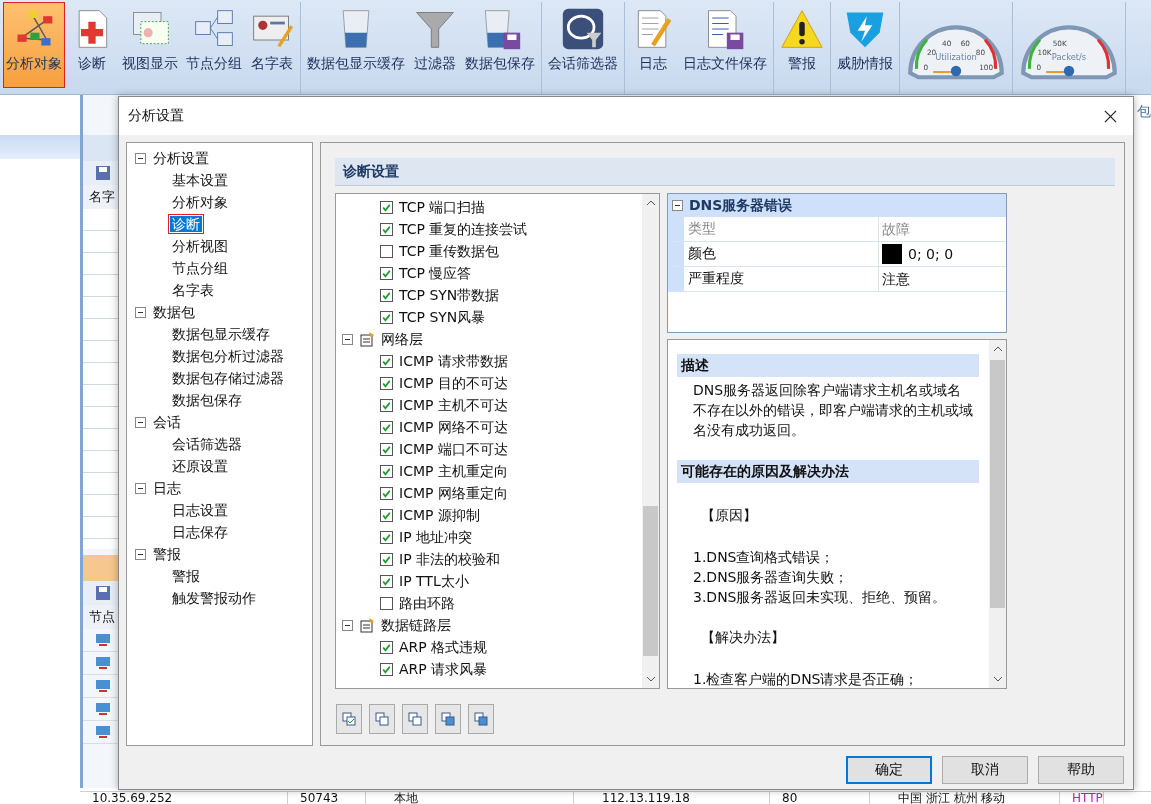 This screenshot has height=804, width=1151. What do you see at coordinates (802, 45) in the screenshot?
I see `toolbar-button: 警报` at bounding box center [802, 45].